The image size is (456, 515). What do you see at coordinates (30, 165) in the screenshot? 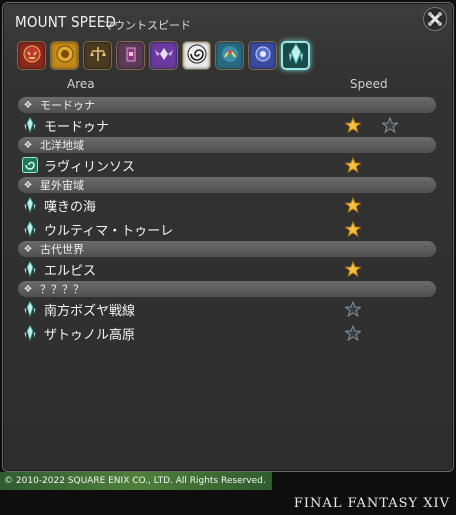
I see `labyrinthos-icon` at bounding box center [30, 165].